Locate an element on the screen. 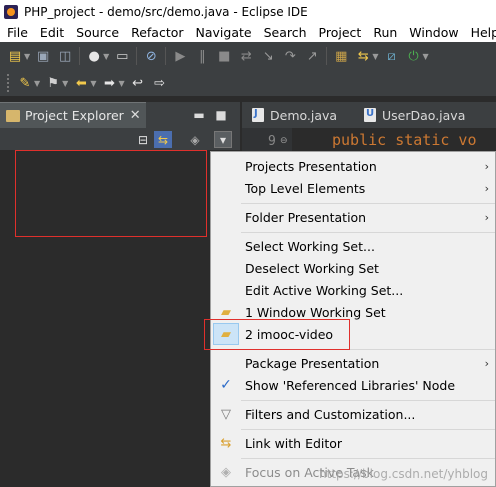 This screenshot has width=496, height=487. run-dropdown-icon: ▼ is located at coordinates (425, 56).